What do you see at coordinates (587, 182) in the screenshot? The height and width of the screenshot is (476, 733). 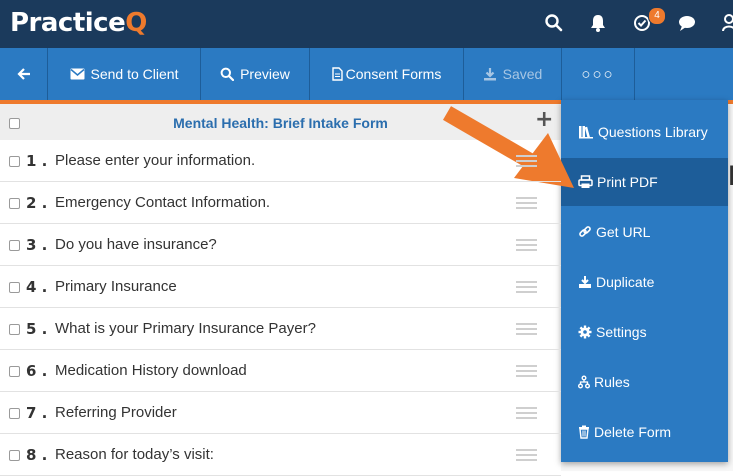 I see `printer-icon` at bounding box center [587, 182].